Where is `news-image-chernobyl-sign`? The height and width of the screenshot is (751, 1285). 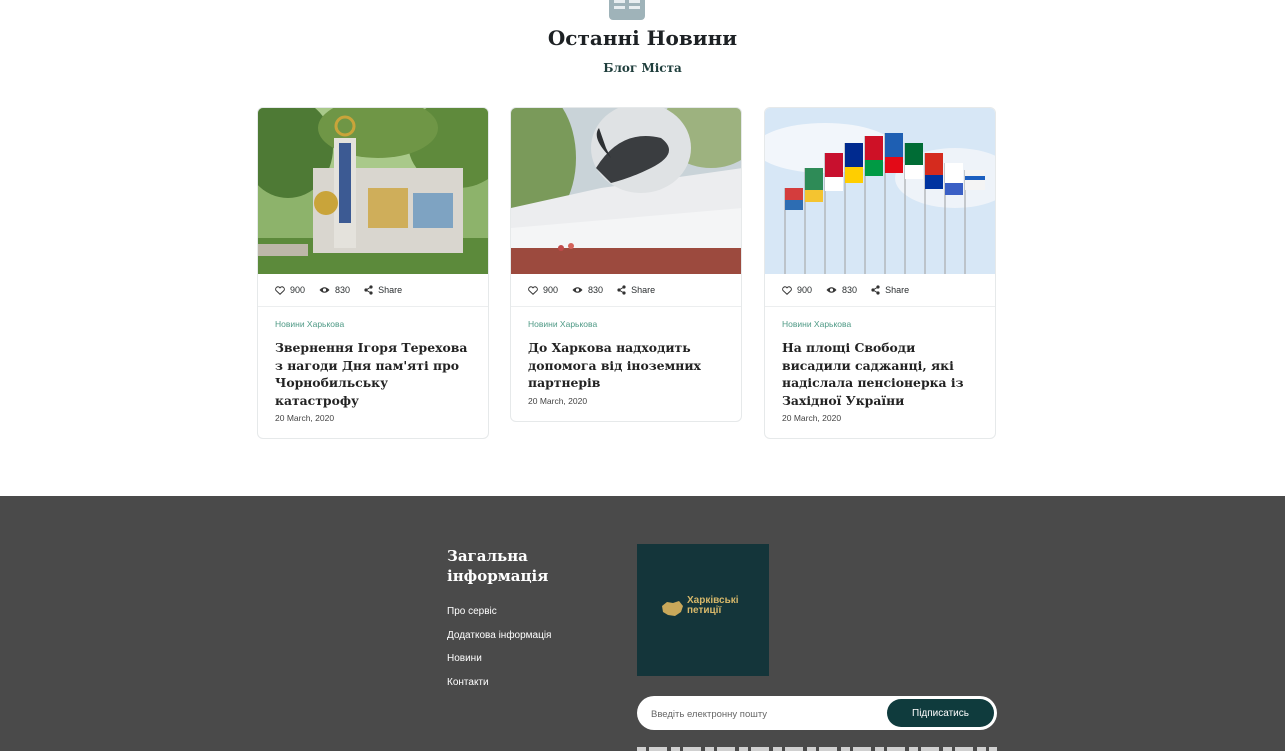 news-image-chernobyl-sign is located at coordinates (373, 191).